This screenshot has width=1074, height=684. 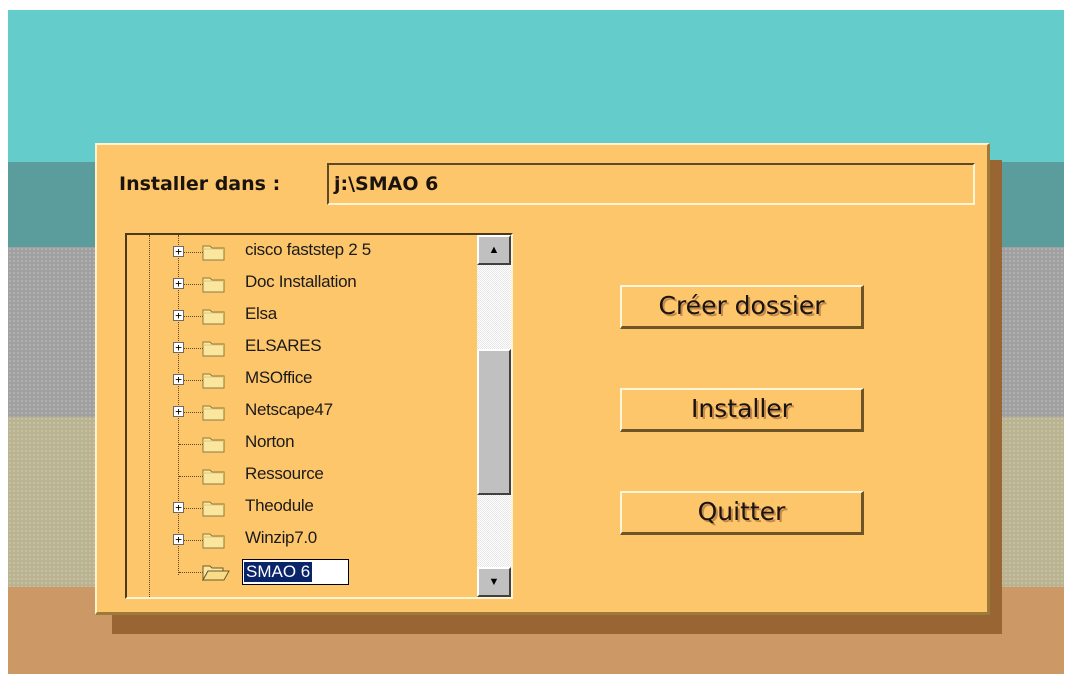 I want to click on scroll-up-button: ▲, so click(x=494, y=250).